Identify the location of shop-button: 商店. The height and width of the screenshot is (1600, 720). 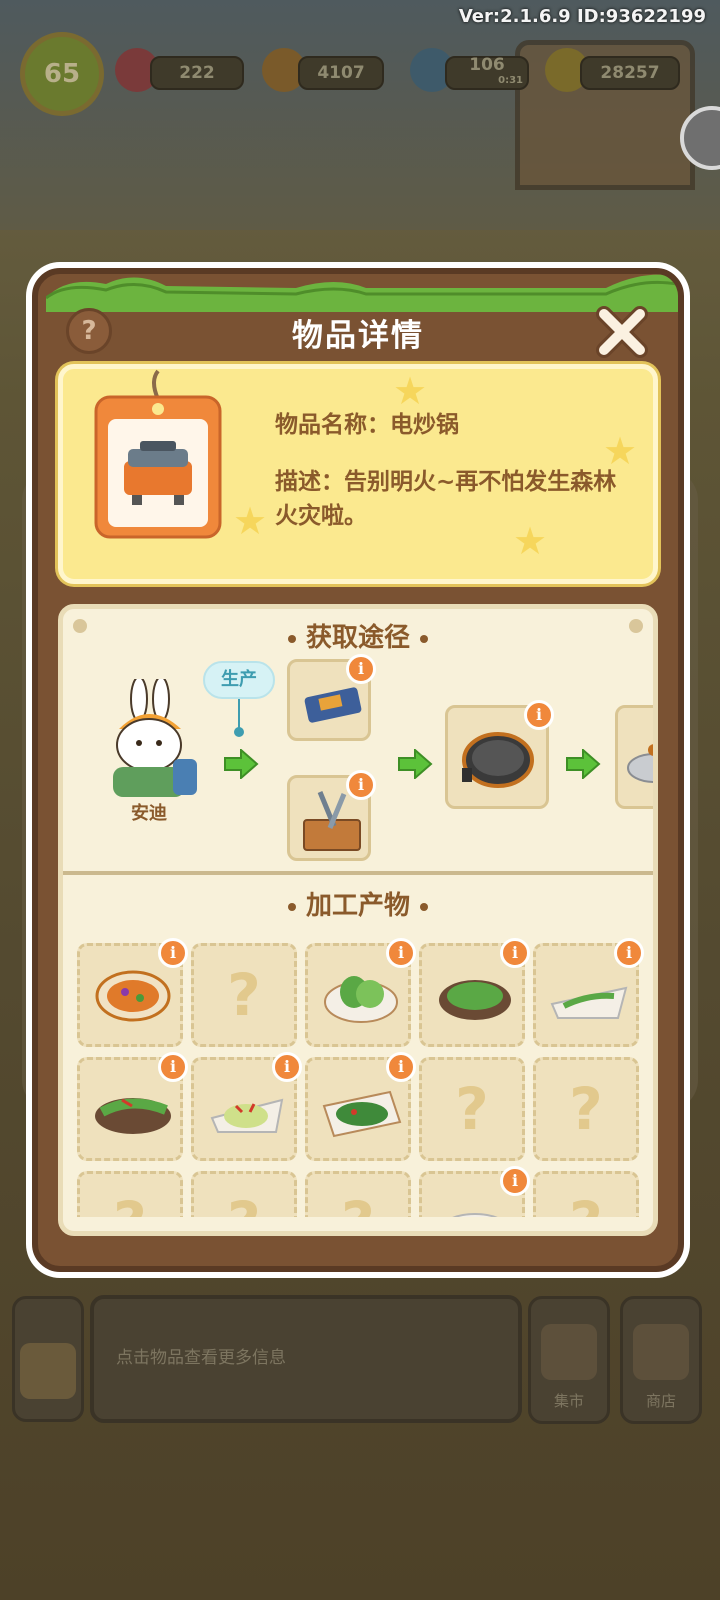
(661, 1360).